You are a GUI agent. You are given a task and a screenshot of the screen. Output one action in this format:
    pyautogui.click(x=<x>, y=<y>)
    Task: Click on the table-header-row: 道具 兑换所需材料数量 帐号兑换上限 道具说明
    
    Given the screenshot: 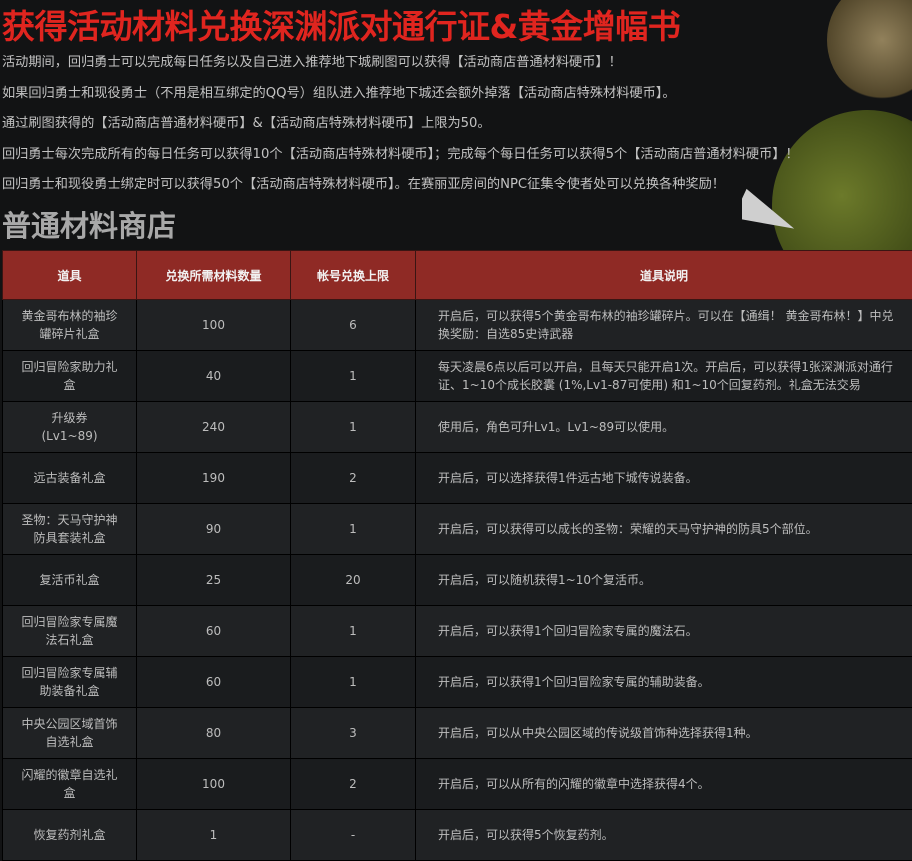 What is the action you would take?
    pyautogui.click(x=457, y=275)
    